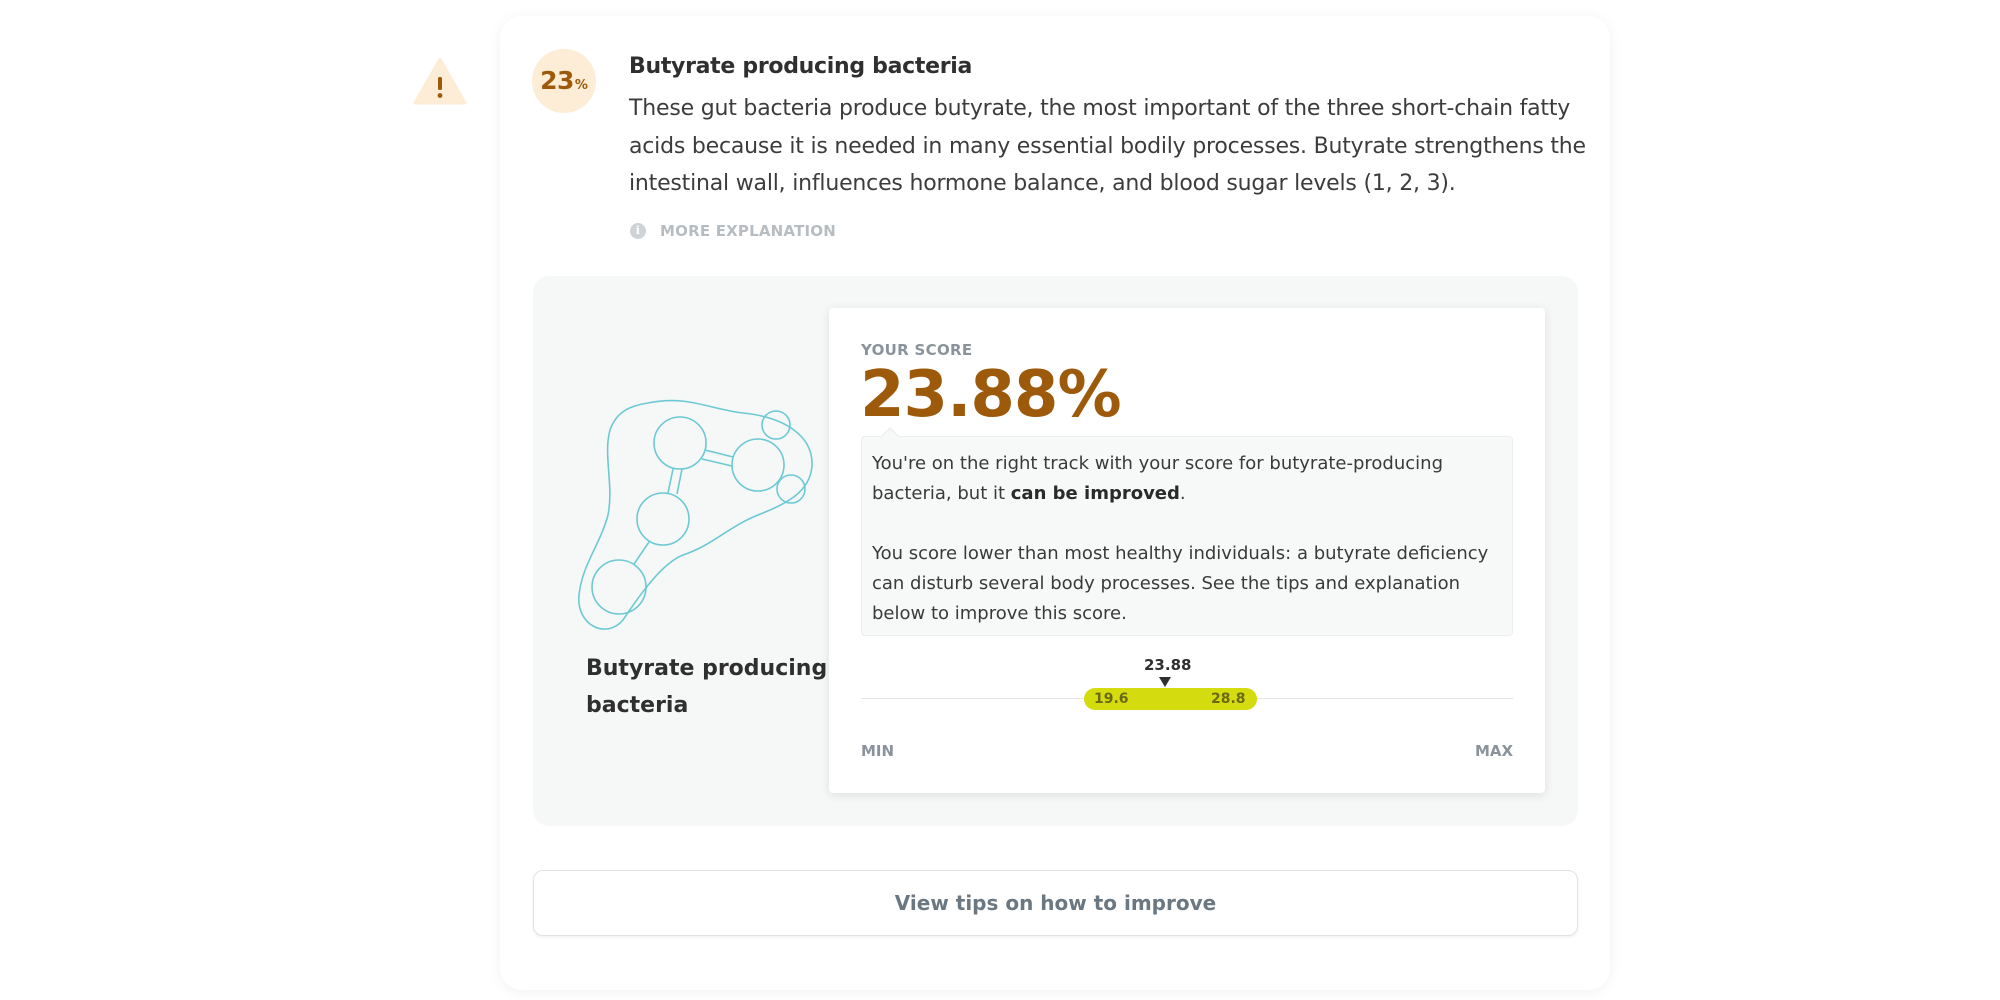 Image resolution: width=2000 pixels, height=1000 pixels. Describe the element at coordinates (890, 433) in the screenshot. I see `message-pointer-fill` at that location.